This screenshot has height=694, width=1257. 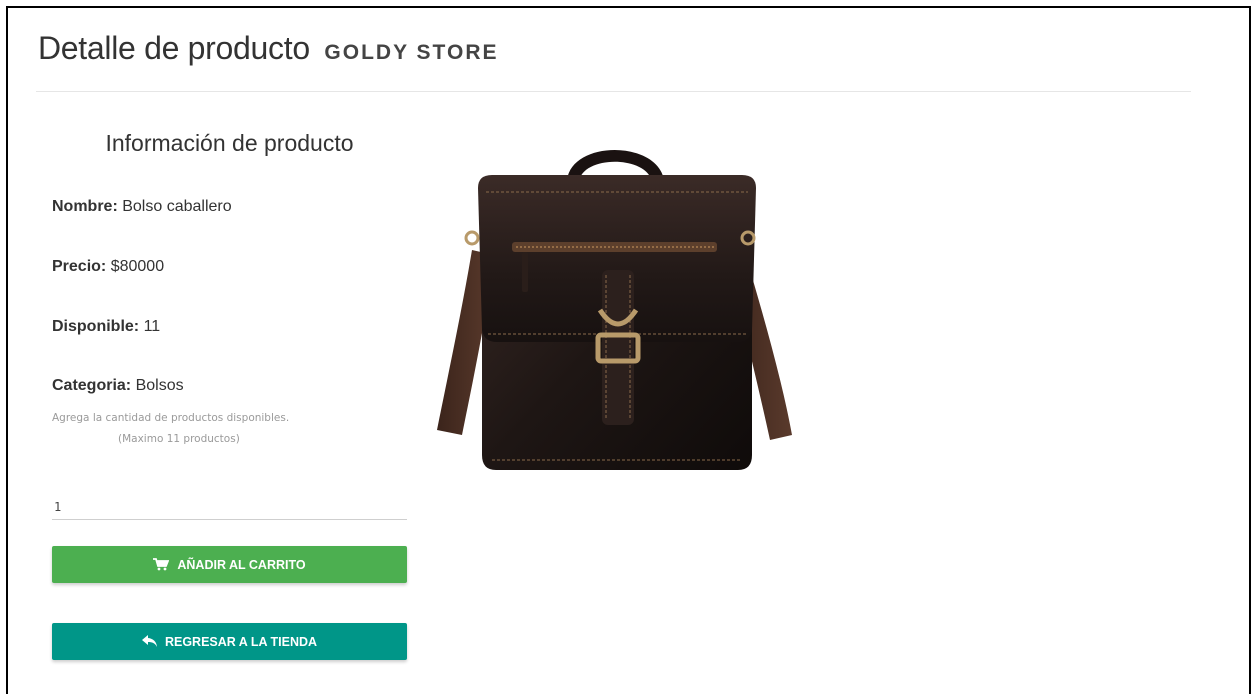 What do you see at coordinates (229, 507) in the screenshot?
I see `quantity-input` at bounding box center [229, 507].